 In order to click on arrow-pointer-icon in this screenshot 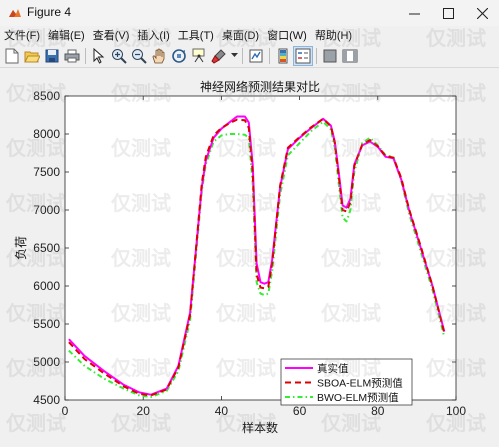, I will do `click(99, 55)`.